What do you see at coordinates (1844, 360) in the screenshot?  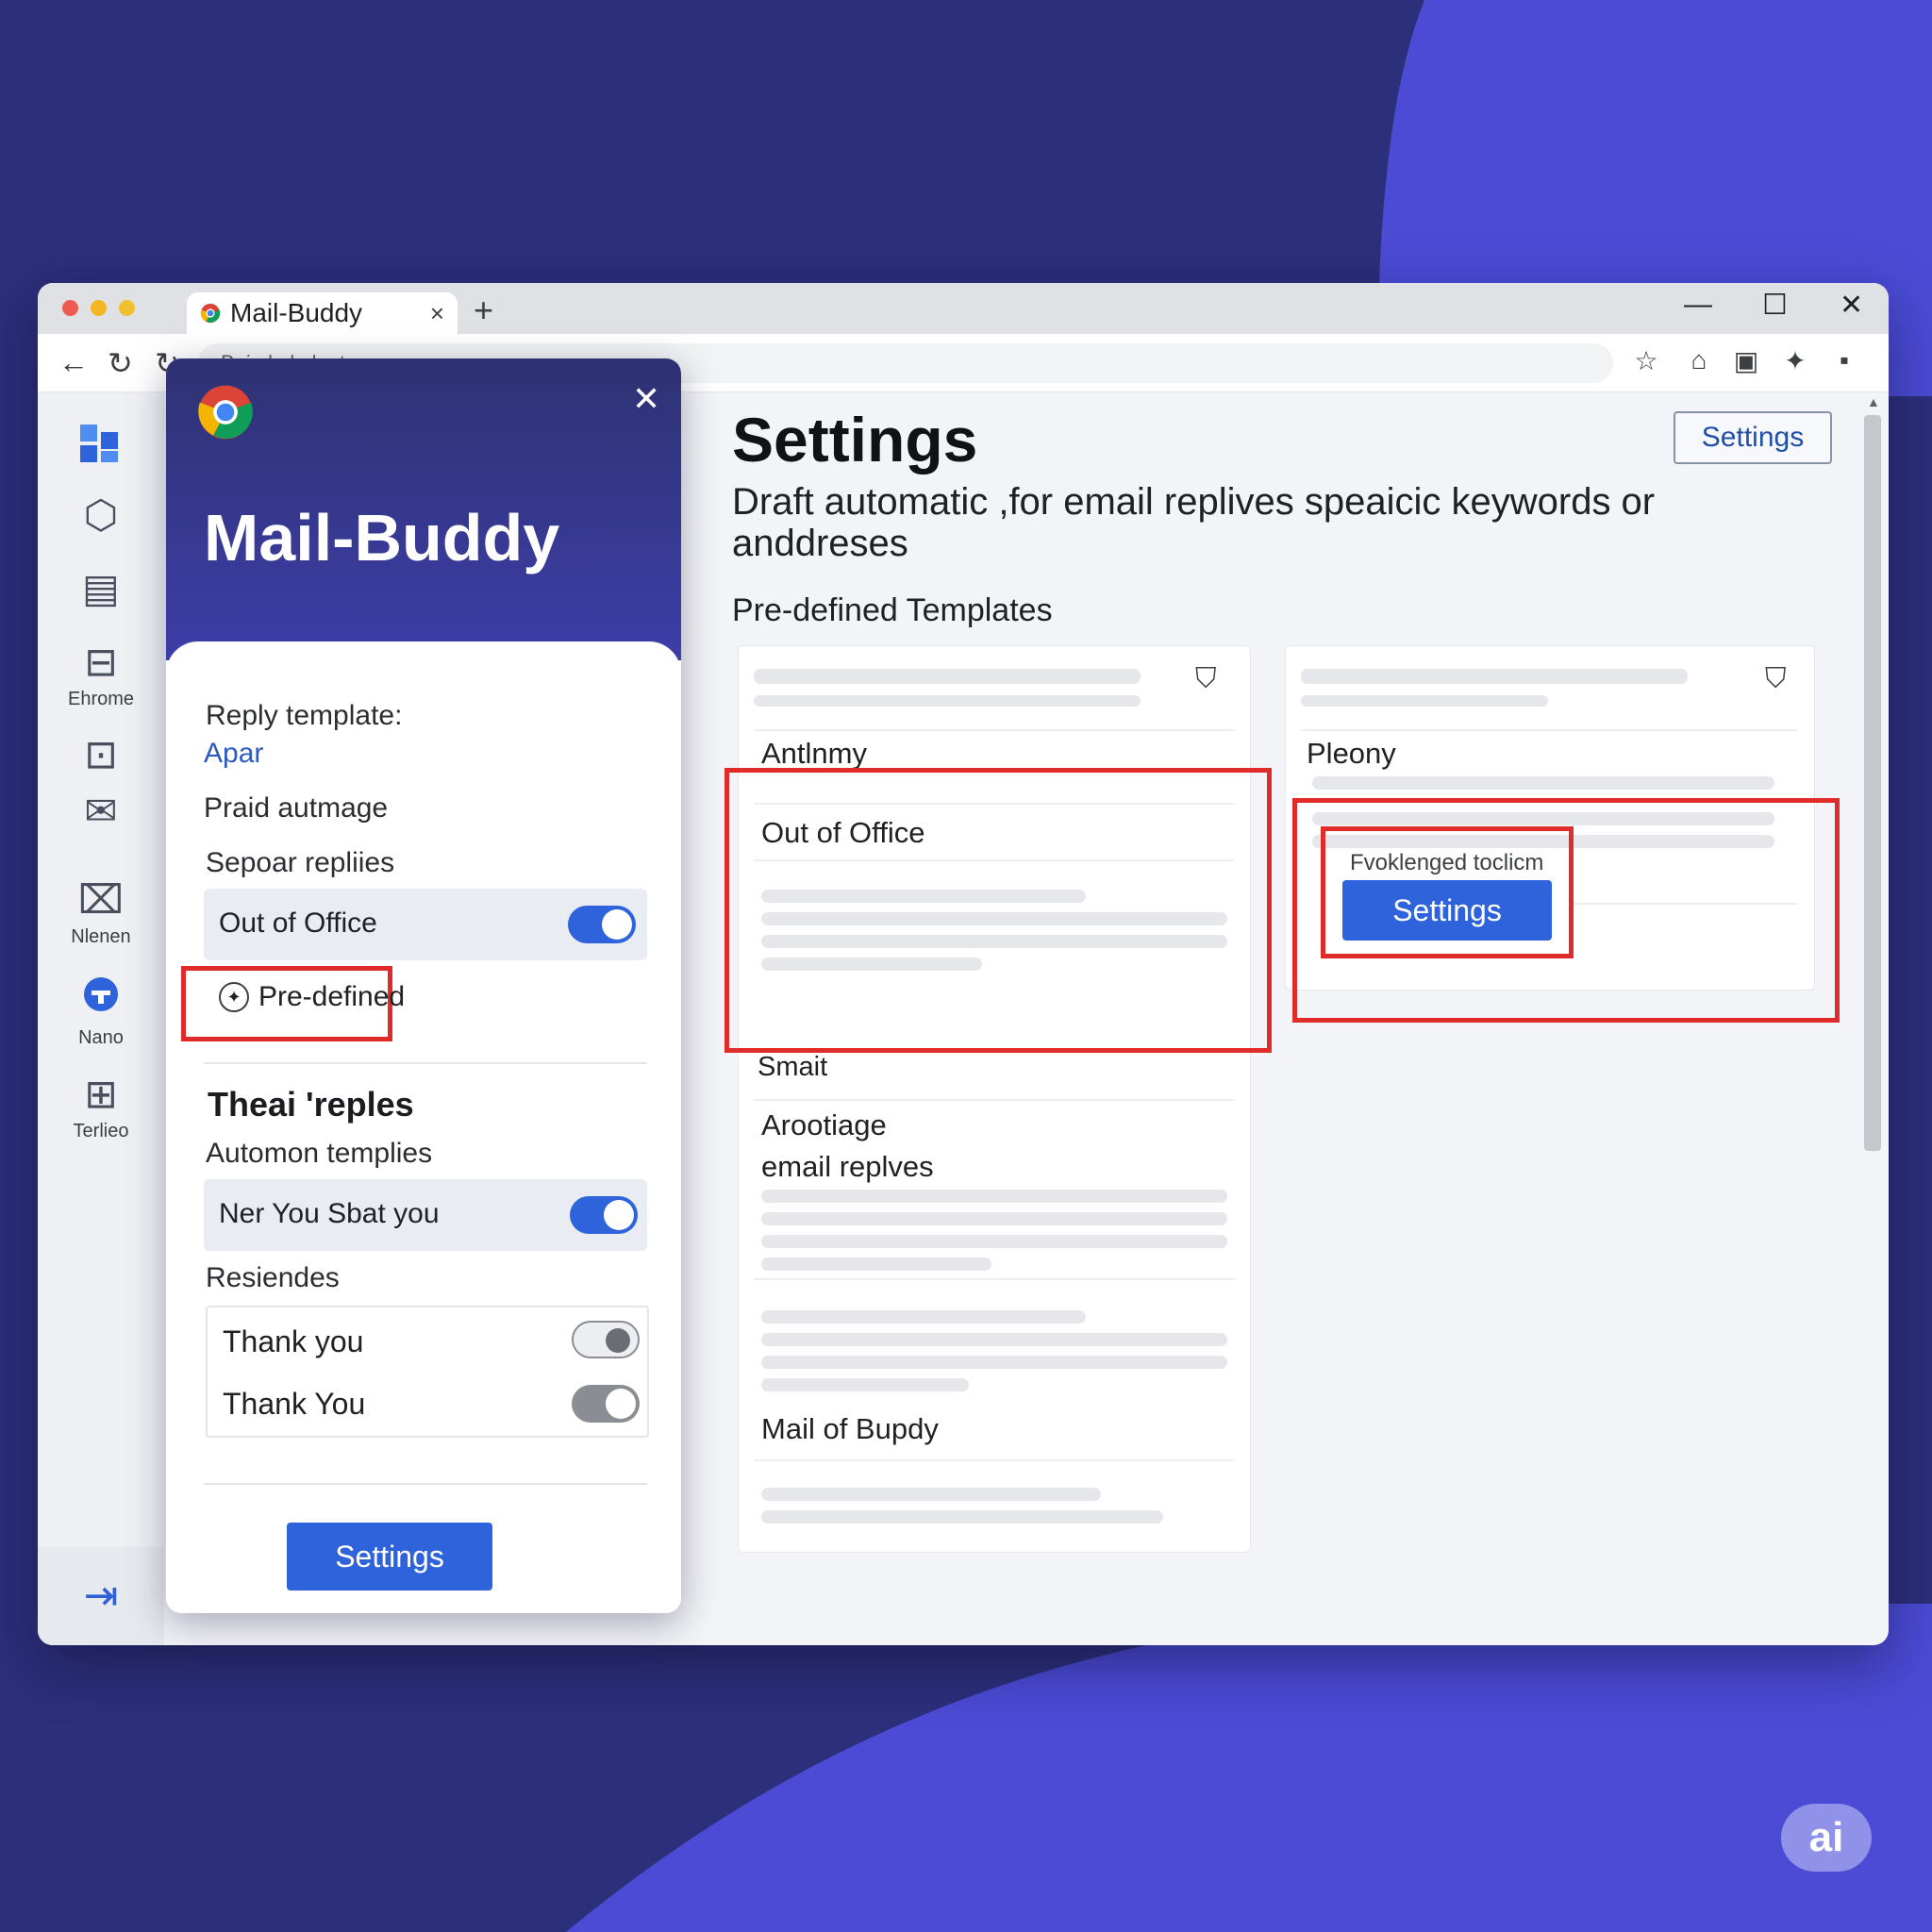 I see `profile-icon: ▪` at bounding box center [1844, 360].